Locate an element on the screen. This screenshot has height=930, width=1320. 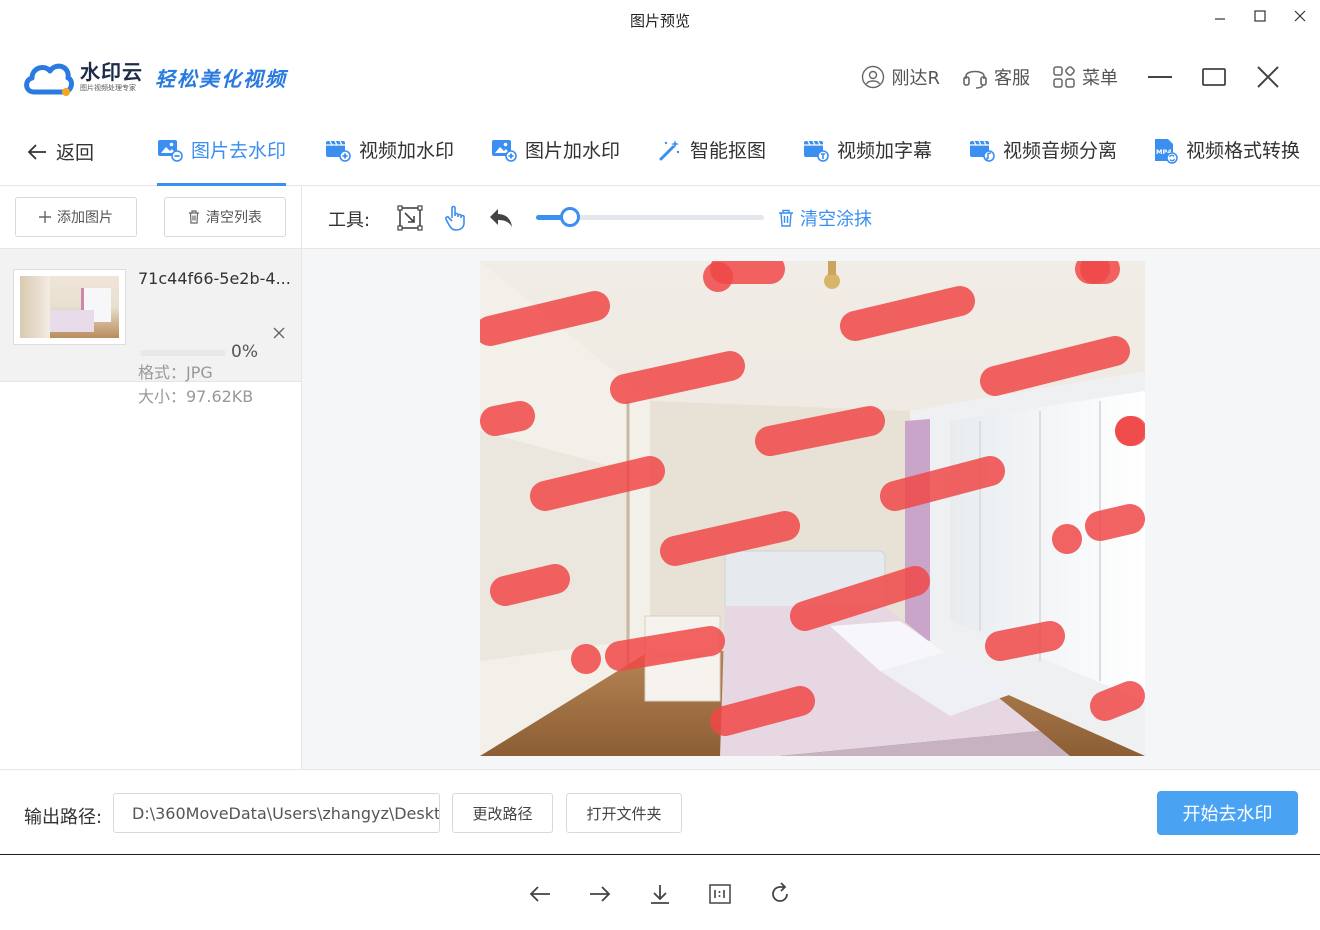
tab-smart-cutout: 智能抠图 is located at coordinates (712, 161).